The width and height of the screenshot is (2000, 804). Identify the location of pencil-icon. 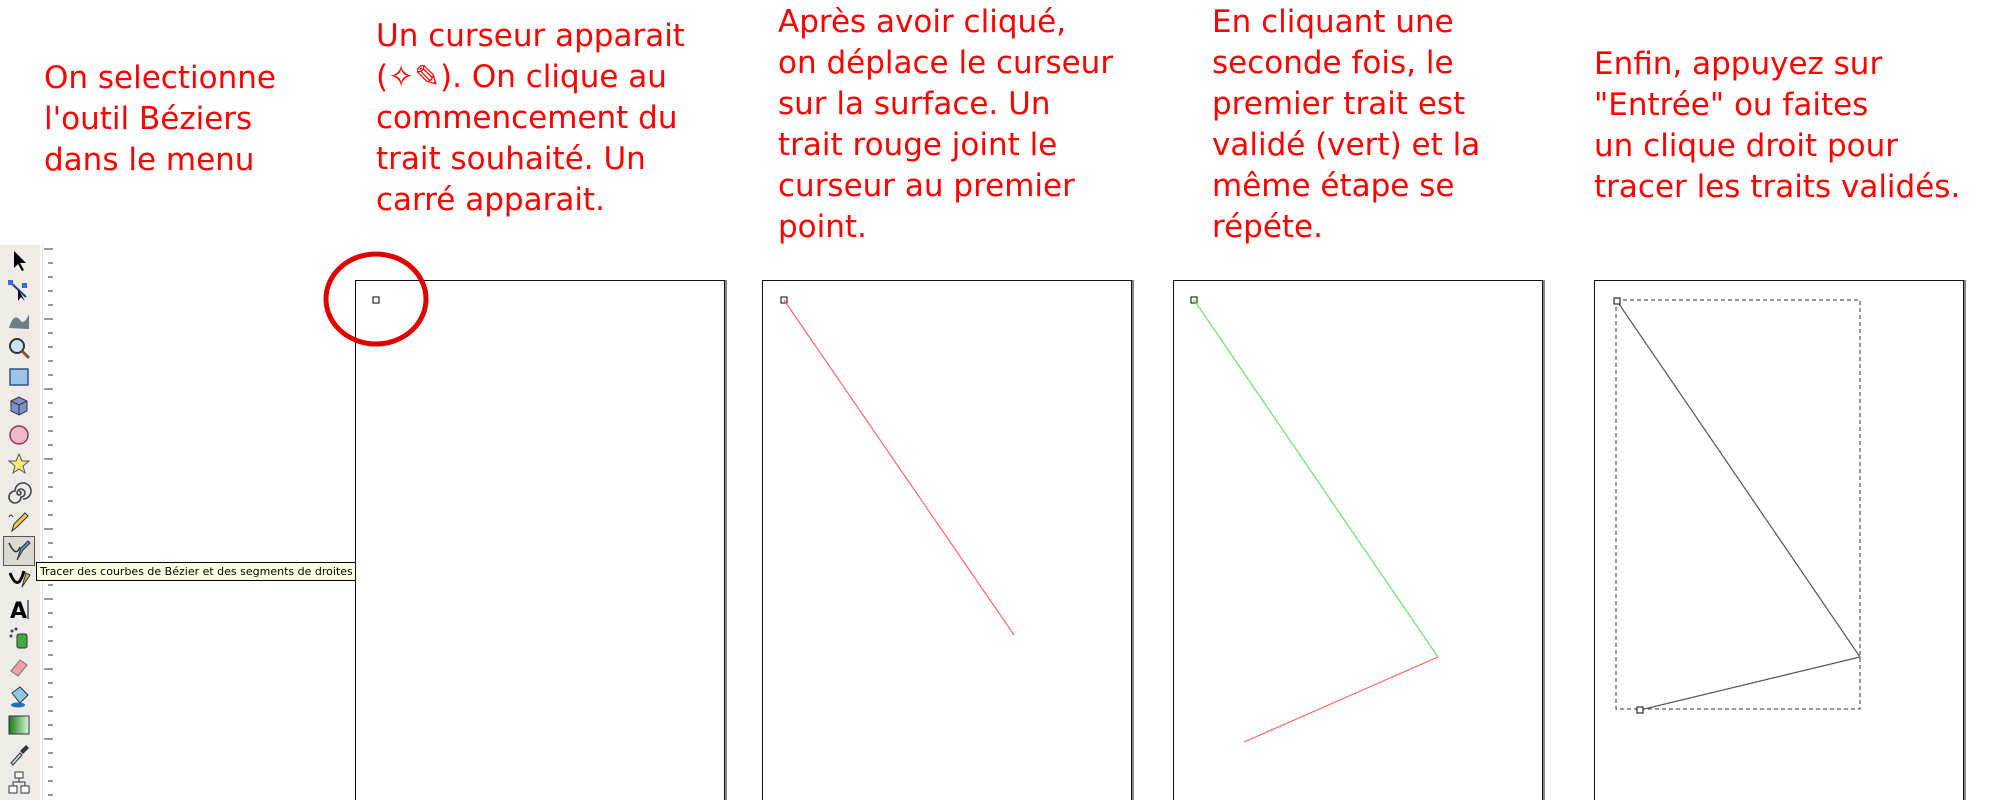
(19, 522).